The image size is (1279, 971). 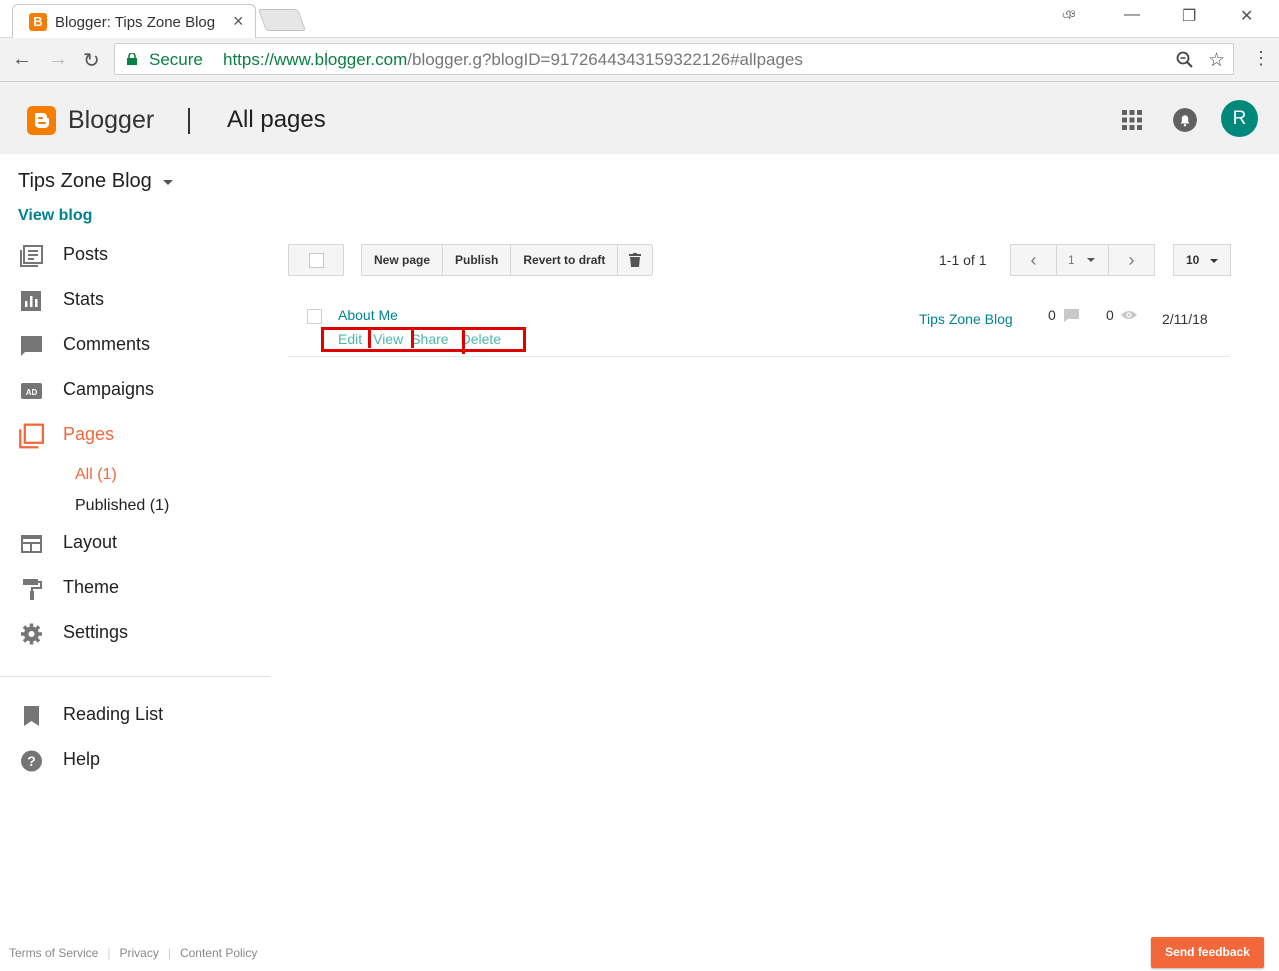 What do you see at coordinates (1132, 120) in the screenshot?
I see `apps-grid-icon` at bounding box center [1132, 120].